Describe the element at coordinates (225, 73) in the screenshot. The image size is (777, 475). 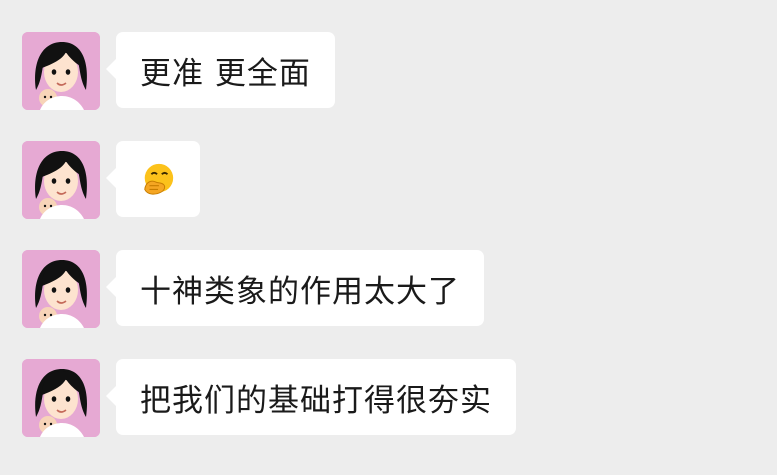
I see `message-text: 更准 更全面` at that location.